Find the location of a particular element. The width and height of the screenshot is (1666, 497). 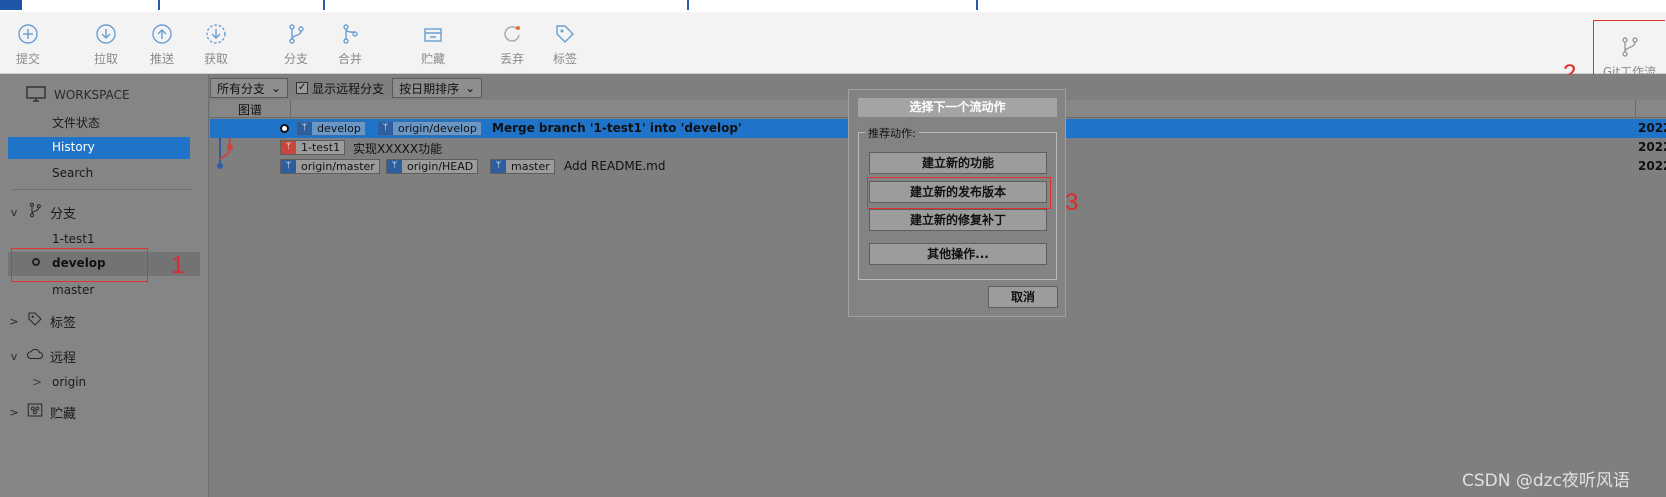

sort-select: 按日期排序 ⌄ is located at coordinates (437, 88).